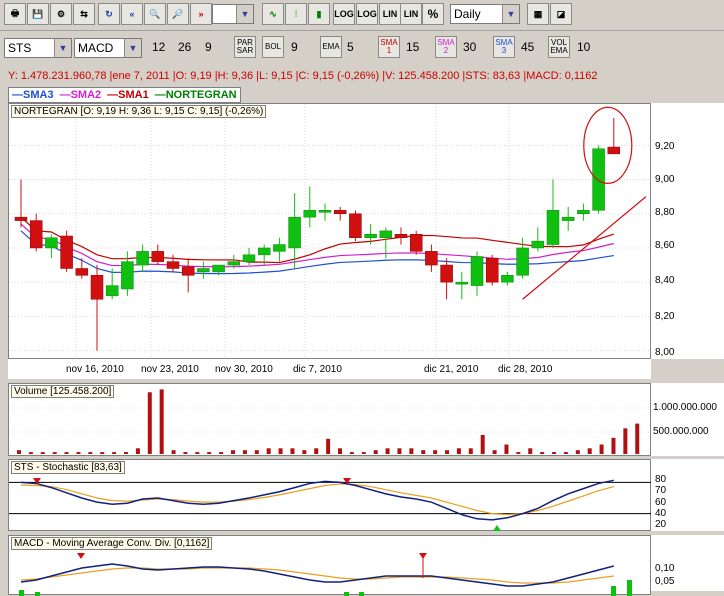 The height and width of the screenshot is (596, 724). I want to click on ema-value: 5, so click(350, 47).